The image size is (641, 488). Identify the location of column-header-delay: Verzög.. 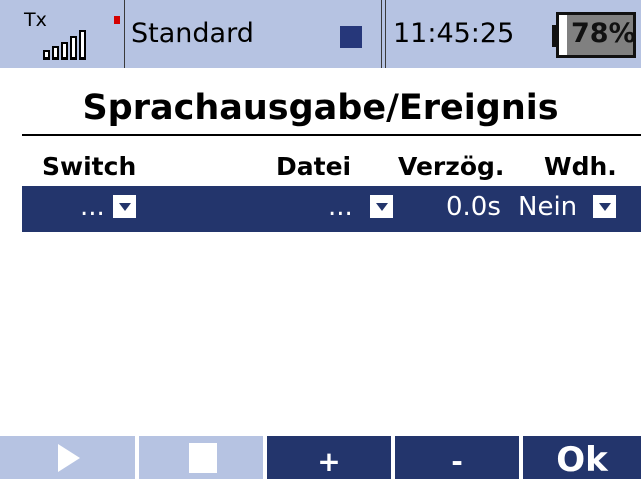
(451, 166).